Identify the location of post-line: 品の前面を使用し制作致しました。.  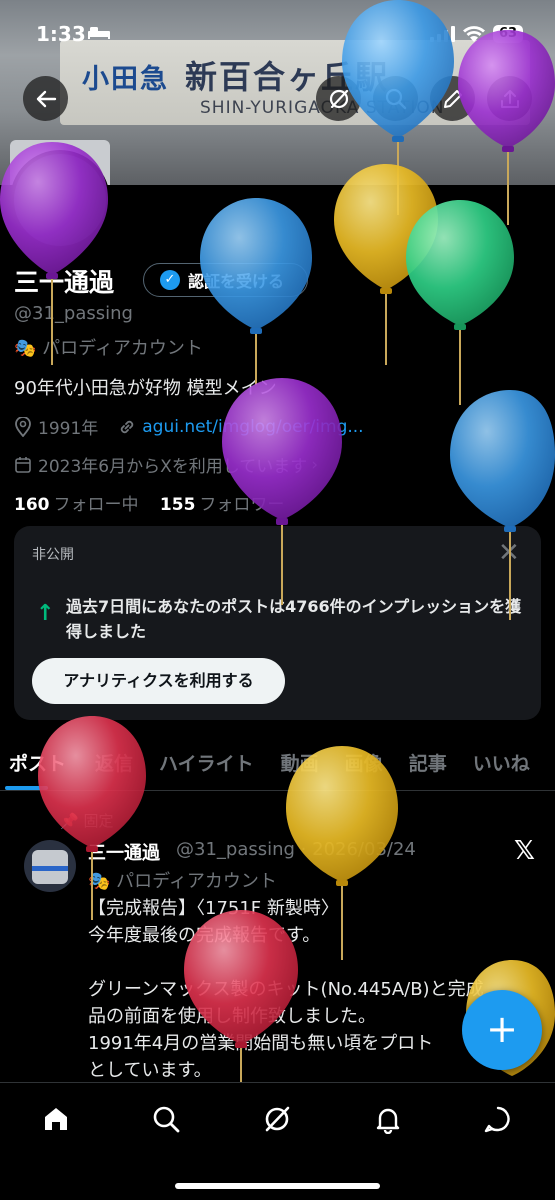
(232, 1016).